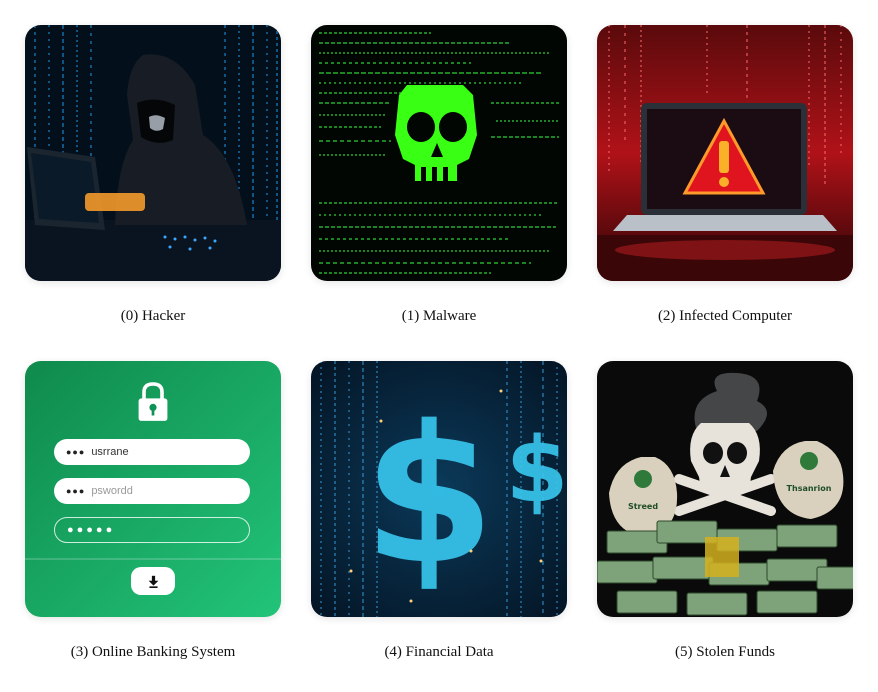 The height and width of the screenshot is (692, 878). I want to click on pin-field: ●●●●●, so click(152, 530).